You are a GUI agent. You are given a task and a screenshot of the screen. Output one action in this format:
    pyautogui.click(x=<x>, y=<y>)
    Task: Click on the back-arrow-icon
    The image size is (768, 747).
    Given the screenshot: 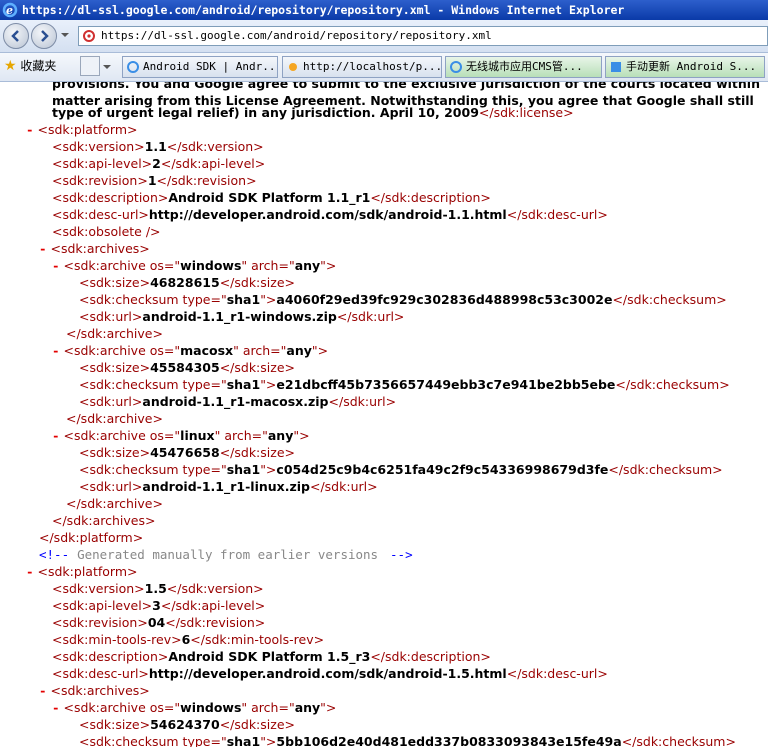 What is the action you would take?
    pyautogui.click(x=15, y=36)
    